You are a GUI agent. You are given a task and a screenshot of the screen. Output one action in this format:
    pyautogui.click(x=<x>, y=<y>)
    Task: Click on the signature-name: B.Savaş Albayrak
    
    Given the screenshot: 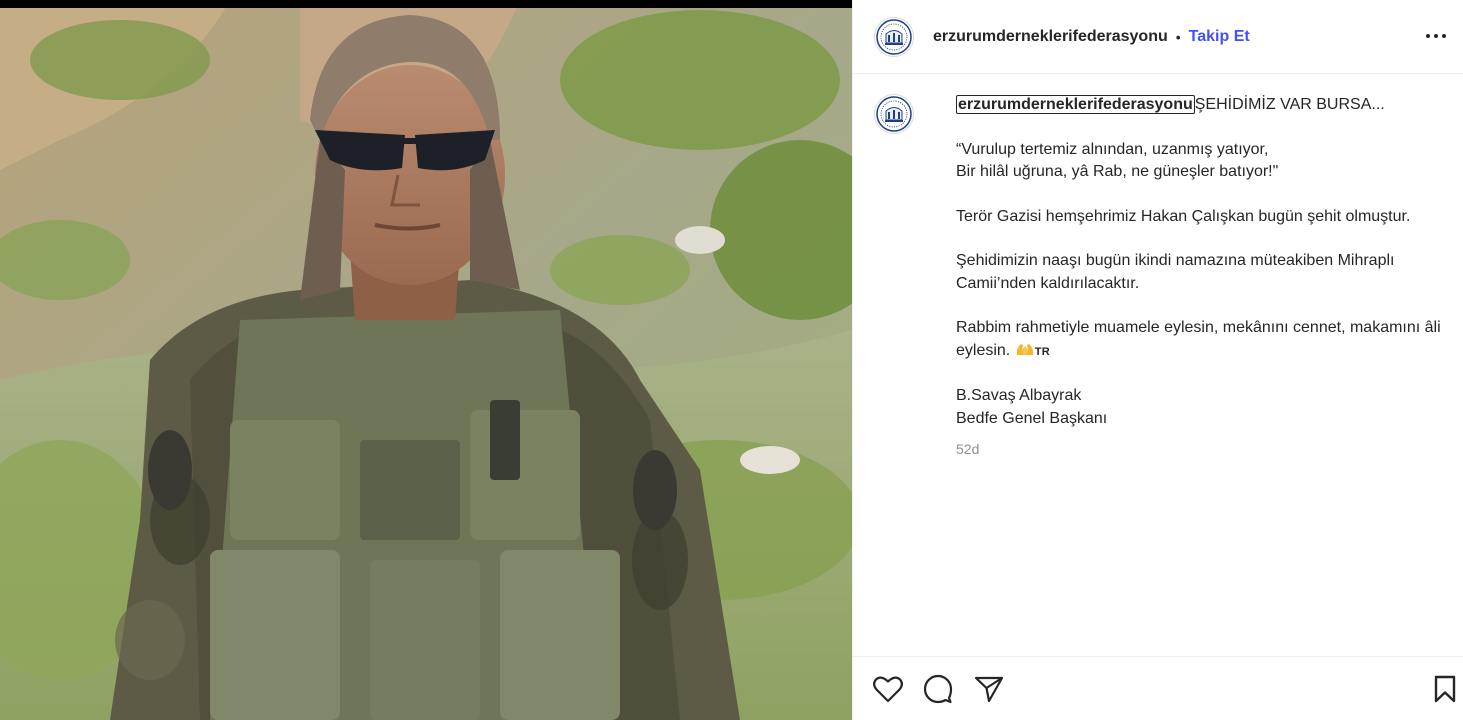 What is the action you would take?
    pyautogui.click(x=1019, y=395)
    